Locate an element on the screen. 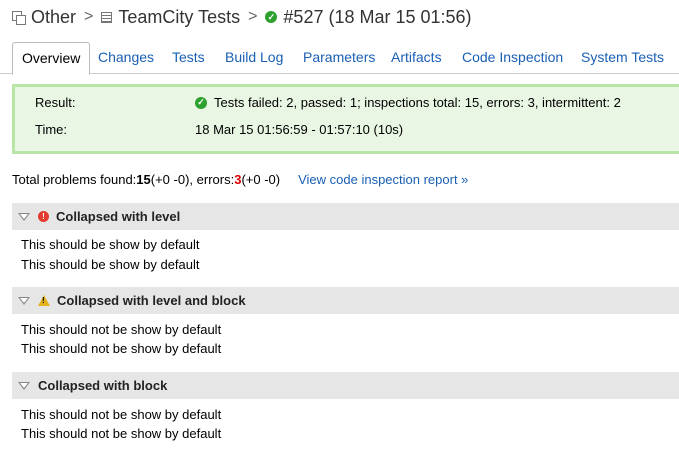  total-delta: (+0 -0), errors: is located at coordinates (192, 179).